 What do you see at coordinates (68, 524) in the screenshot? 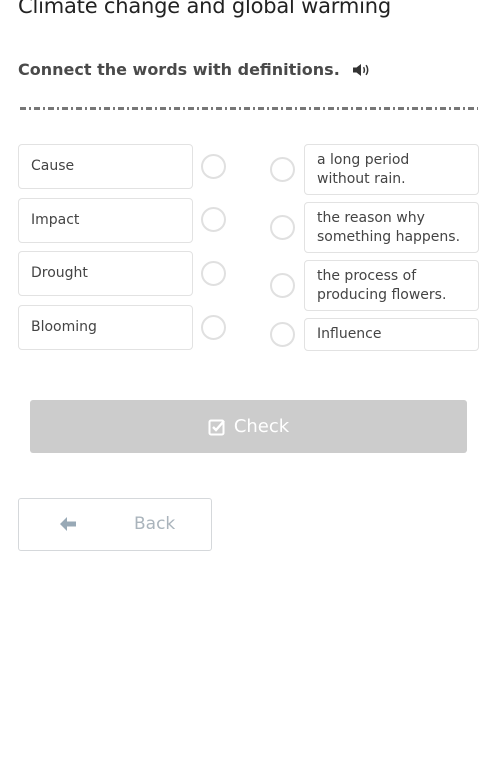
I see `arrow-left-icon` at bounding box center [68, 524].